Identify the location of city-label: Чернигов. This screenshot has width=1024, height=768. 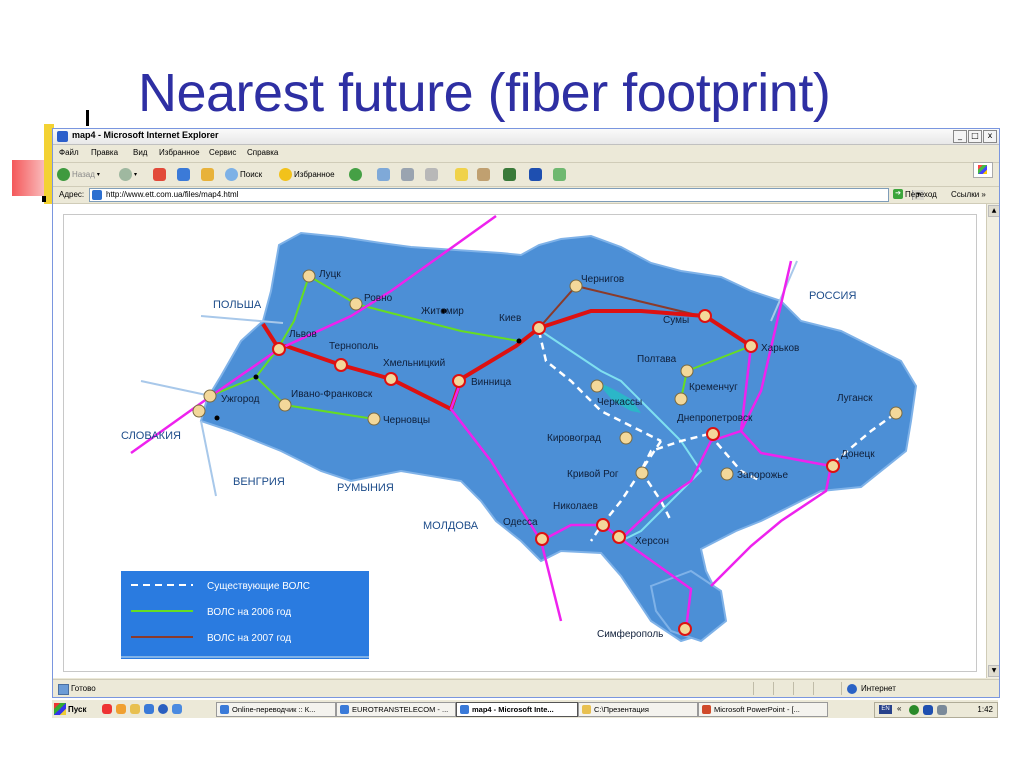
(602, 279).